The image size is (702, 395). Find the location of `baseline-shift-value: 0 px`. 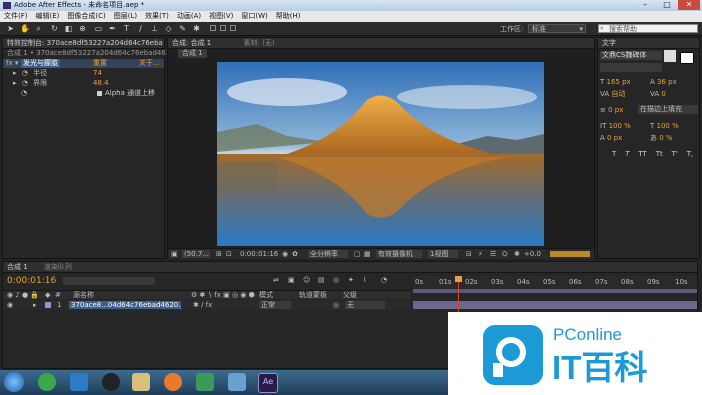

baseline-shift-value: 0 px is located at coordinates (614, 138).